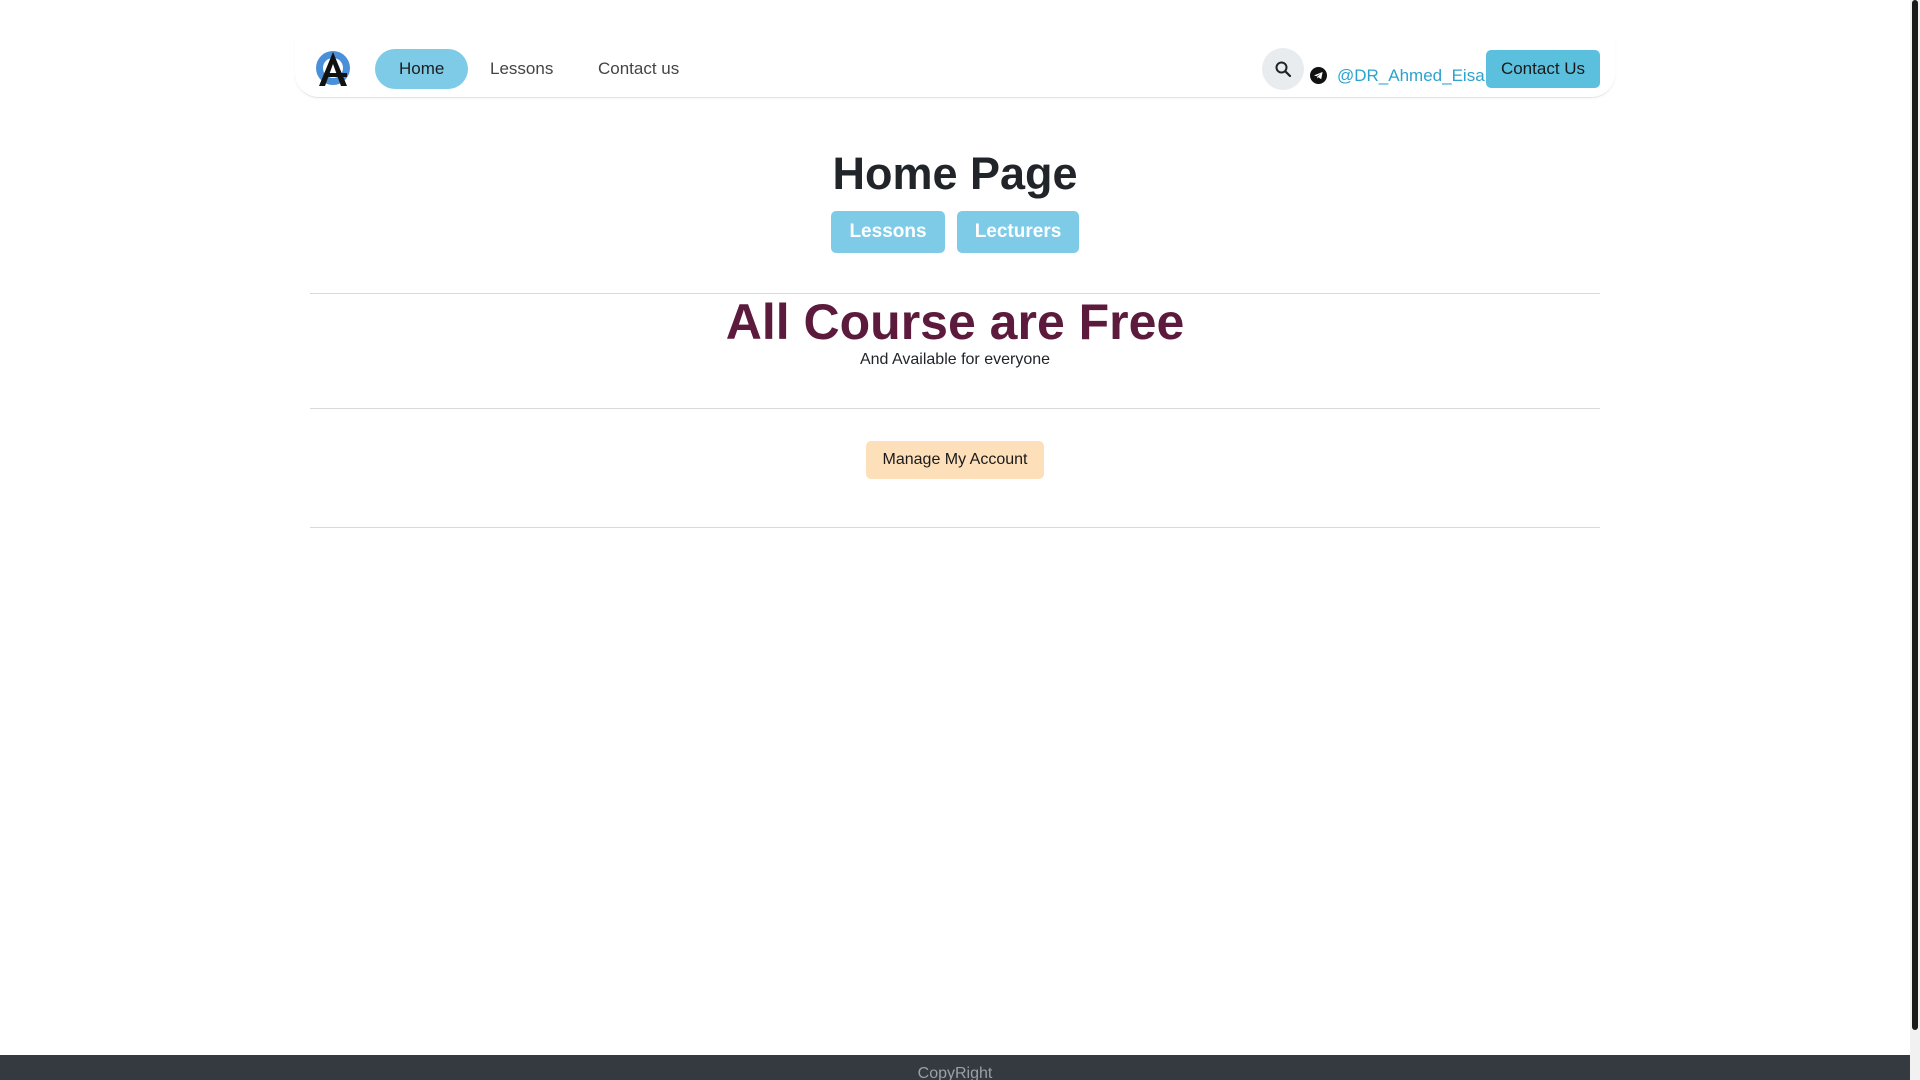  I want to click on lessons-button: Lessons, so click(888, 232).